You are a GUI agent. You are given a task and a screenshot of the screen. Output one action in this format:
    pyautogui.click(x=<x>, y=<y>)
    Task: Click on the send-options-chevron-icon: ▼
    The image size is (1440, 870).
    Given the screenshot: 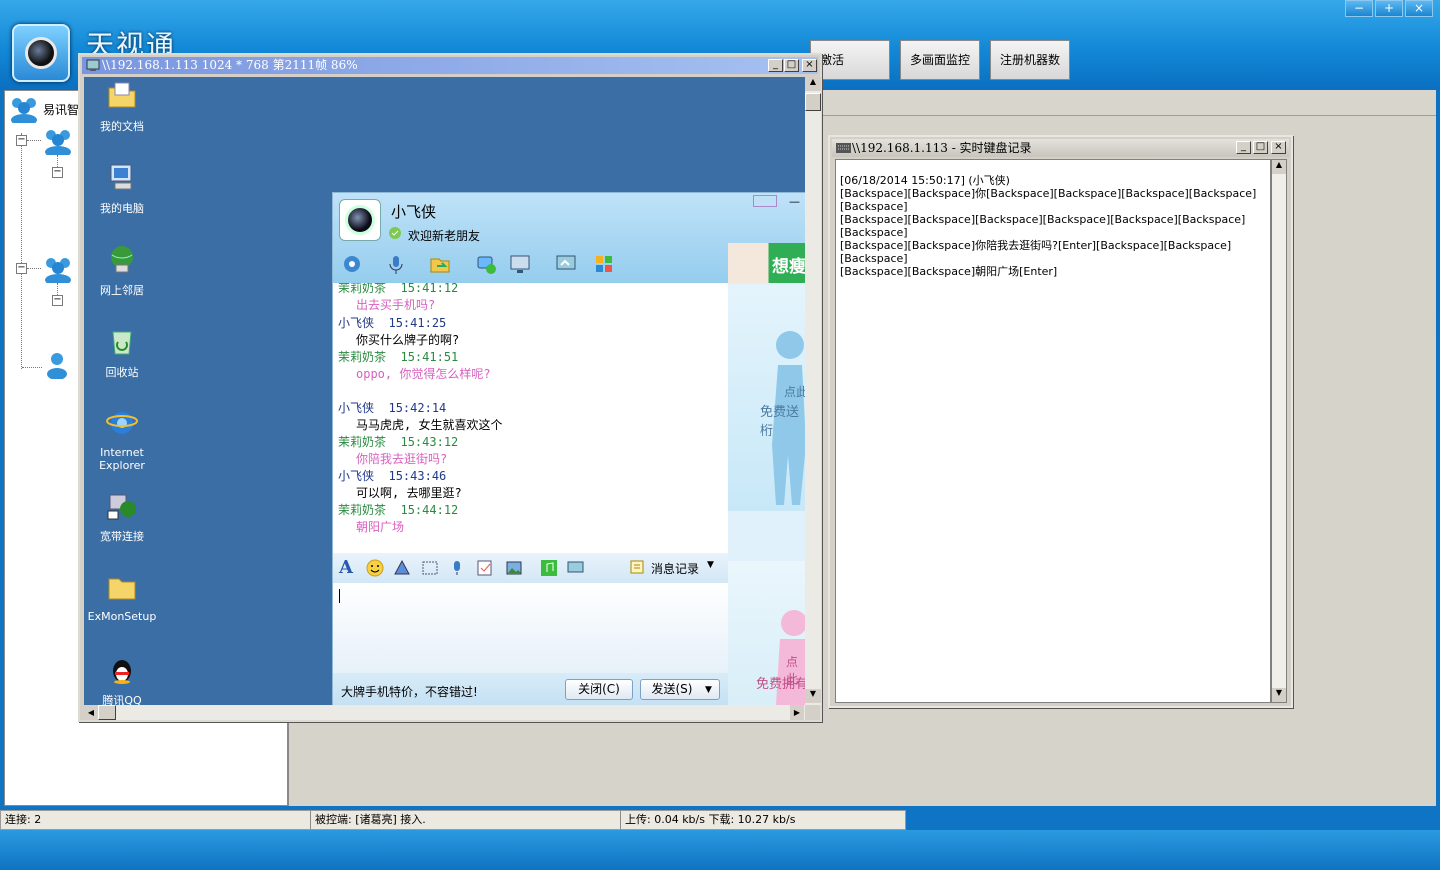 What is the action you would take?
    pyautogui.click(x=708, y=690)
    